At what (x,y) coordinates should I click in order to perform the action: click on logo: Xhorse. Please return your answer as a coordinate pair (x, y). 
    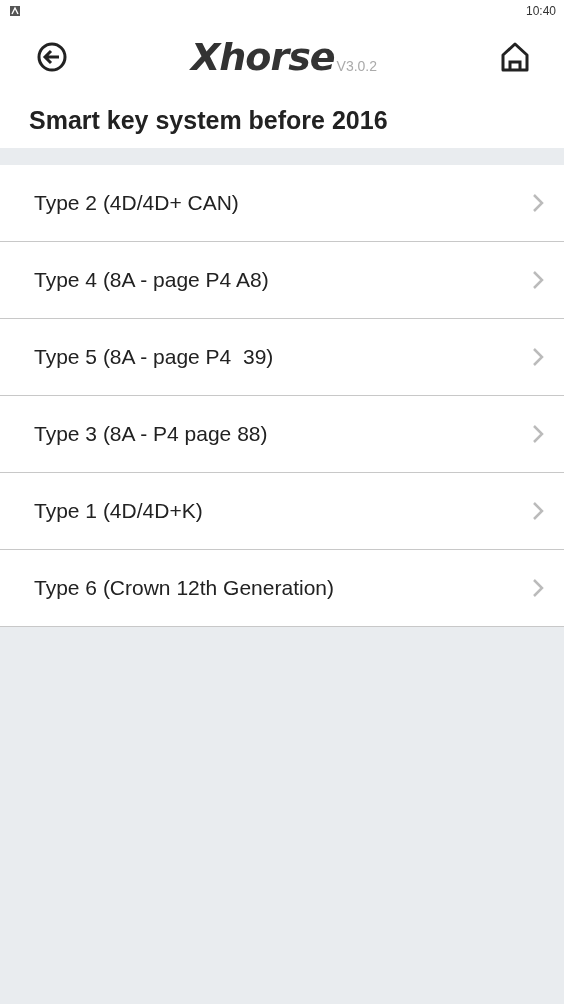
    Looking at the image, I should click on (262, 57).